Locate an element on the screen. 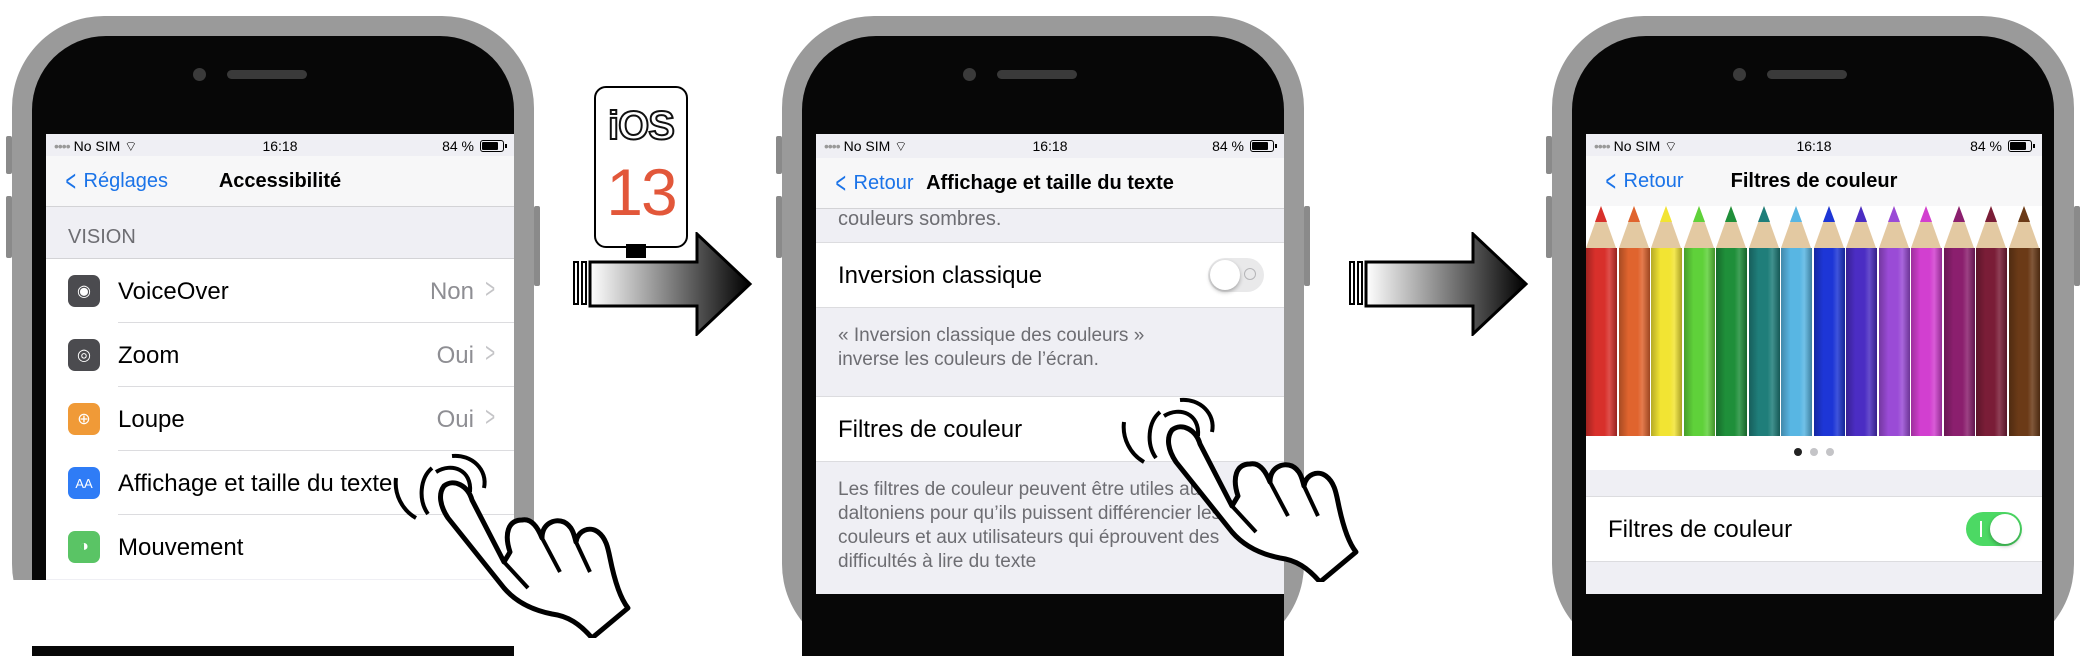  color-pencils-preview is located at coordinates (1814, 321).